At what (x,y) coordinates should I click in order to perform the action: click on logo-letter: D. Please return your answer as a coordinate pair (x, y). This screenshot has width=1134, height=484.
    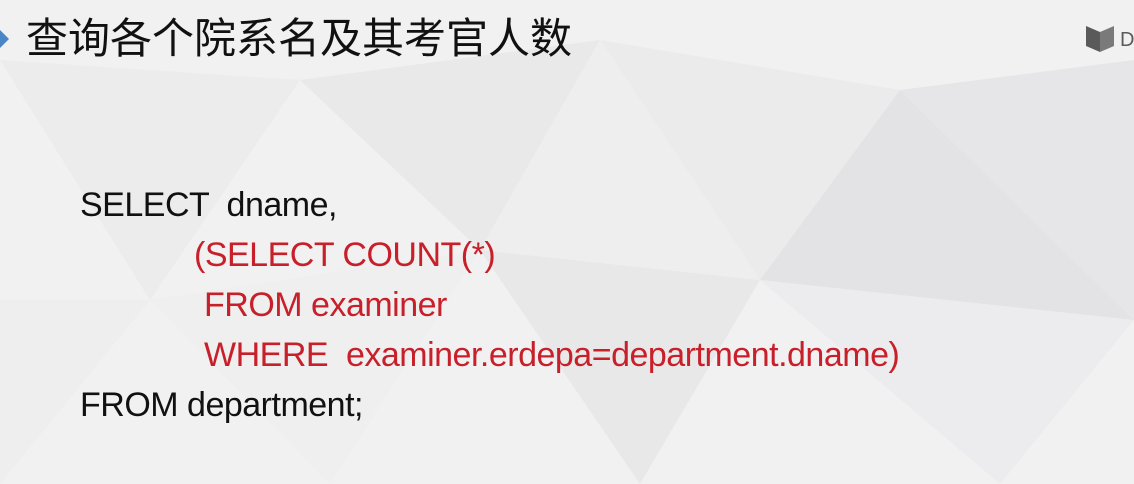
    Looking at the image, I should click on (1127, 40).